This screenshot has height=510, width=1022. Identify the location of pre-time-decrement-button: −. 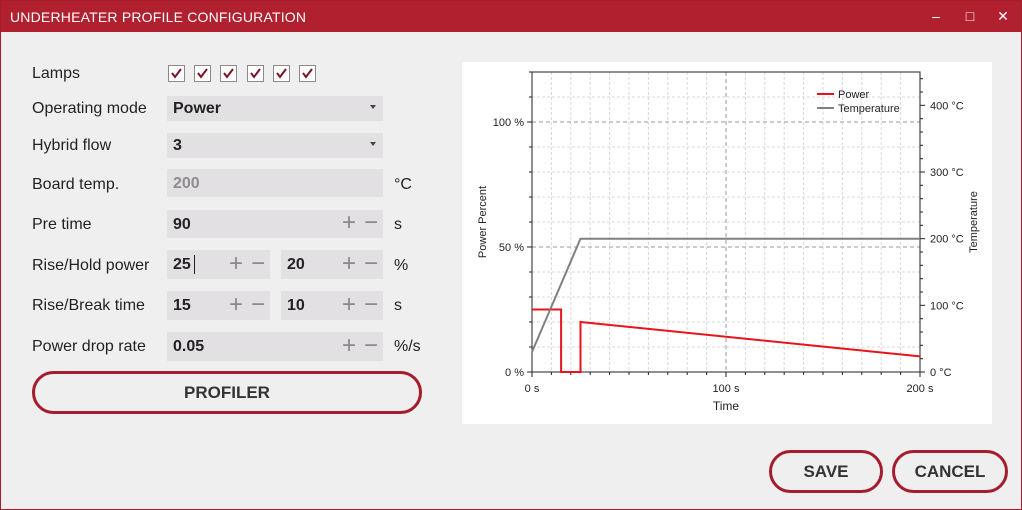
(371, 223).